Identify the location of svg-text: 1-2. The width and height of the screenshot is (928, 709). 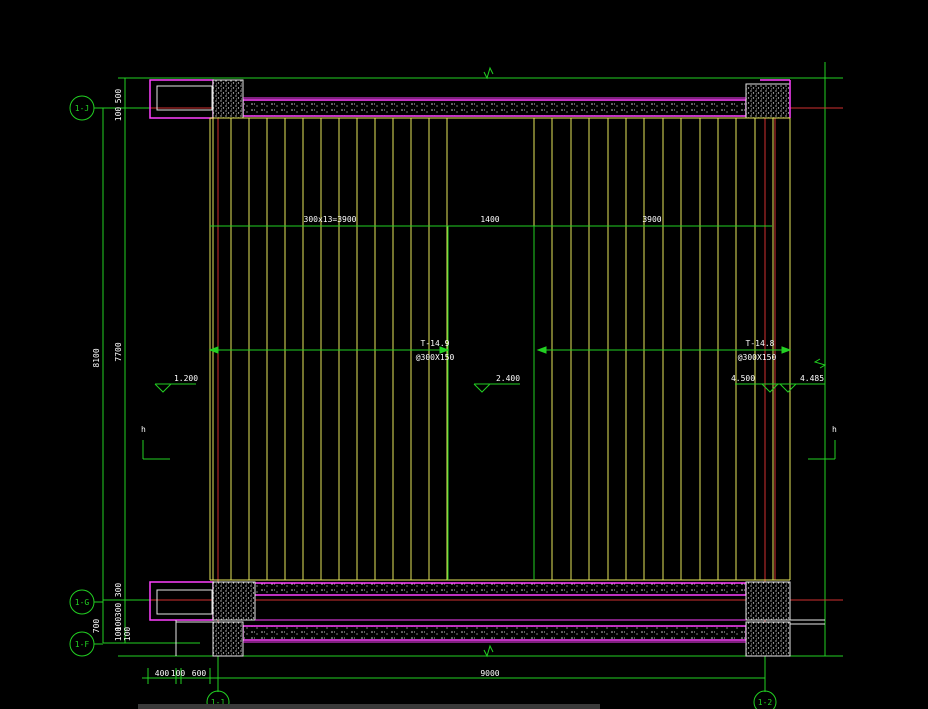
(765, 702).